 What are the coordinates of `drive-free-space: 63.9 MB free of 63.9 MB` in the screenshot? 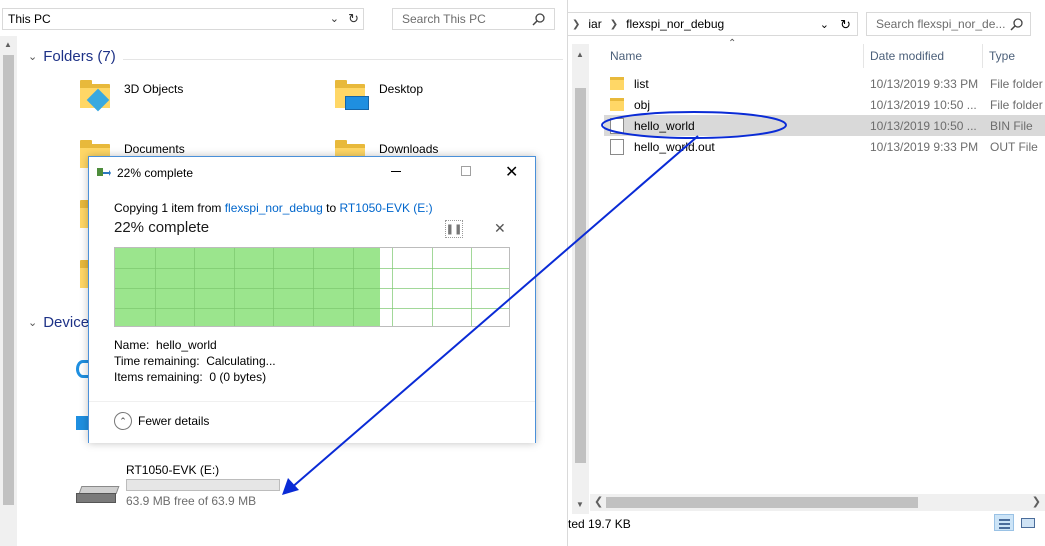 It's located at (191, 501).